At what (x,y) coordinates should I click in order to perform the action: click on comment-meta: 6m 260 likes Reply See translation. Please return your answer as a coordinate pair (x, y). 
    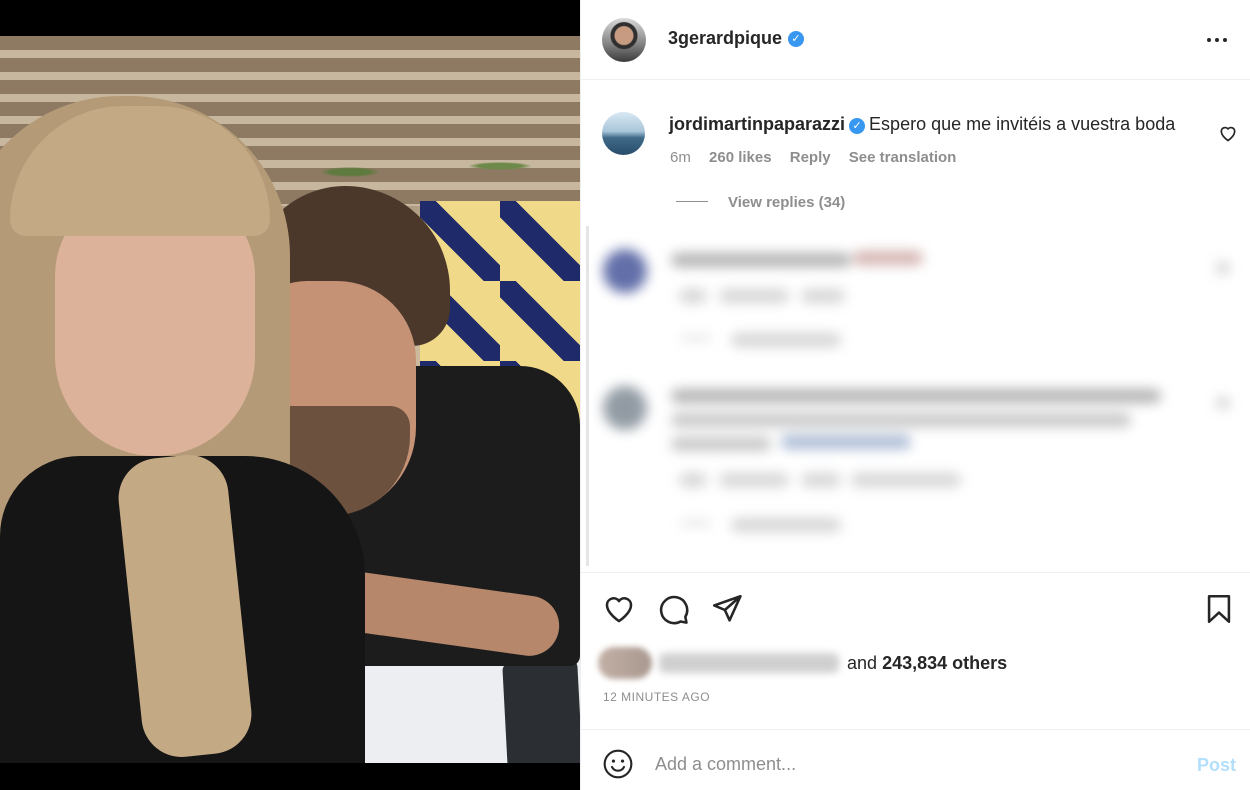
    Looking at the image, I should click on (820, 157).